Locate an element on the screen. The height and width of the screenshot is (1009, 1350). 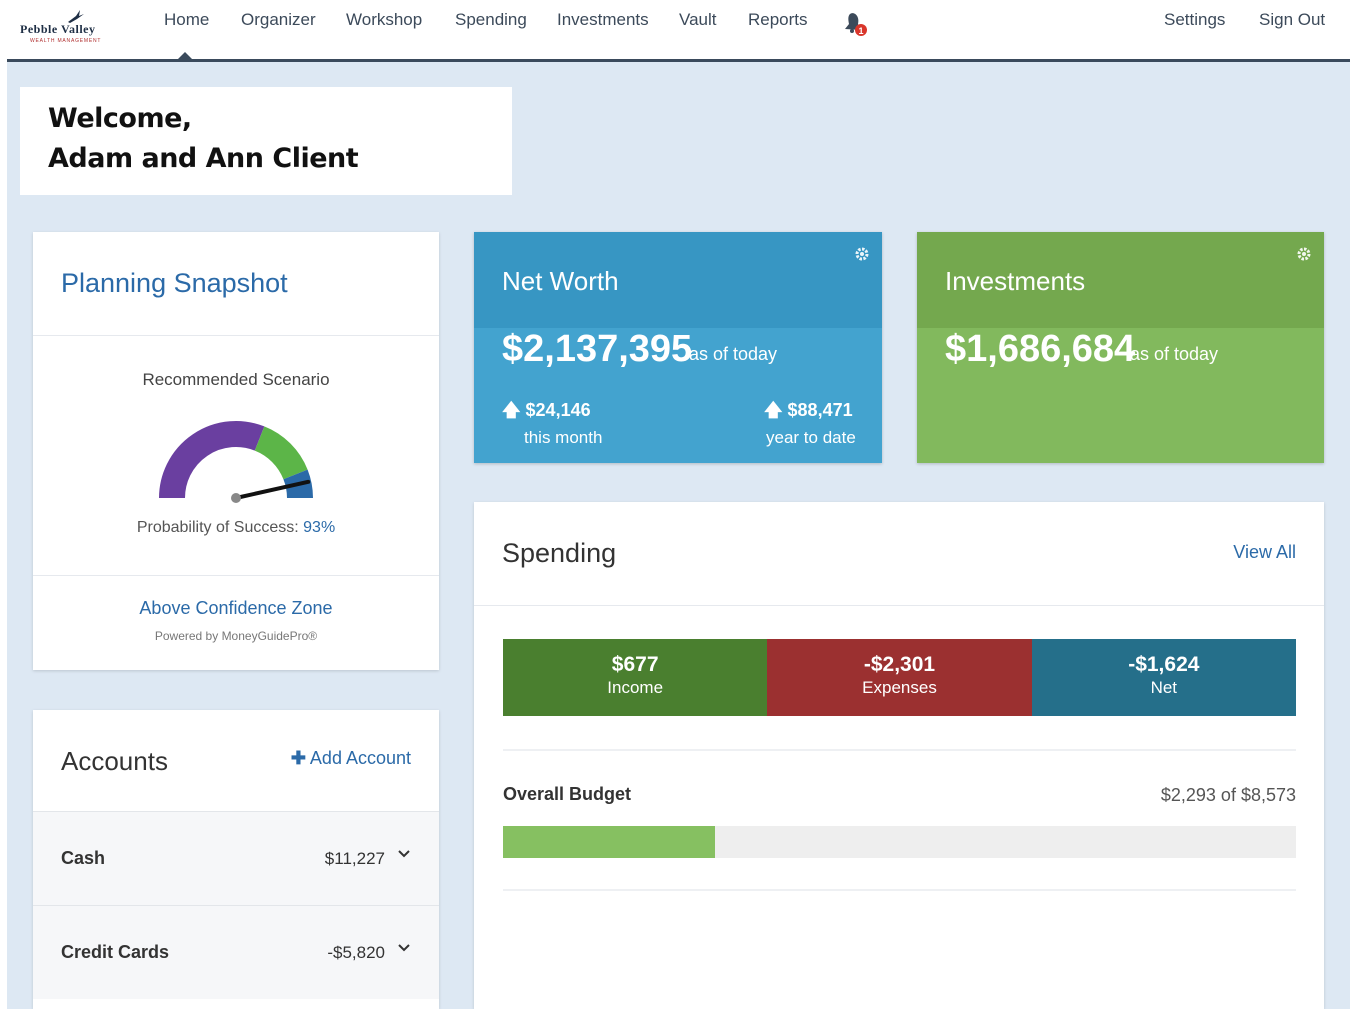
cashflow-bar: $677 Income -$2,301 Expenses -$1,624 Net is located at coordinates (899, 677).